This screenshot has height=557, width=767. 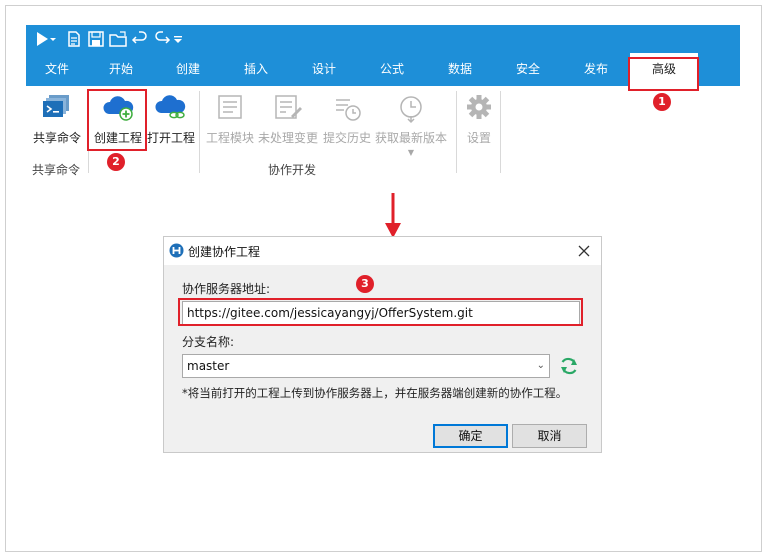 What do you see at coordinates (528, 69) in the screenshot?
I see `tab-security: 安全` at bounding box center [528, 69].